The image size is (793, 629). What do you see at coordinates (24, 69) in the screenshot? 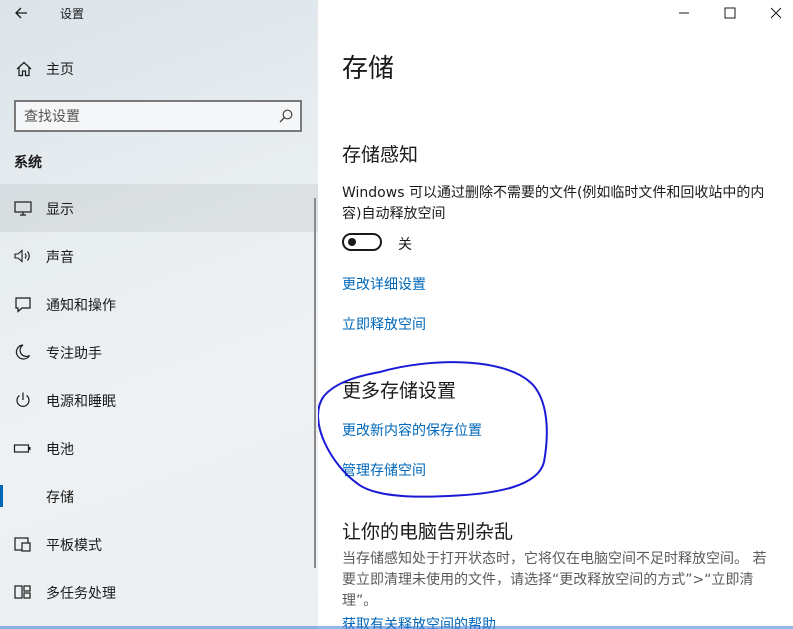
I see `home-icon` at bounding box center [24, 69].